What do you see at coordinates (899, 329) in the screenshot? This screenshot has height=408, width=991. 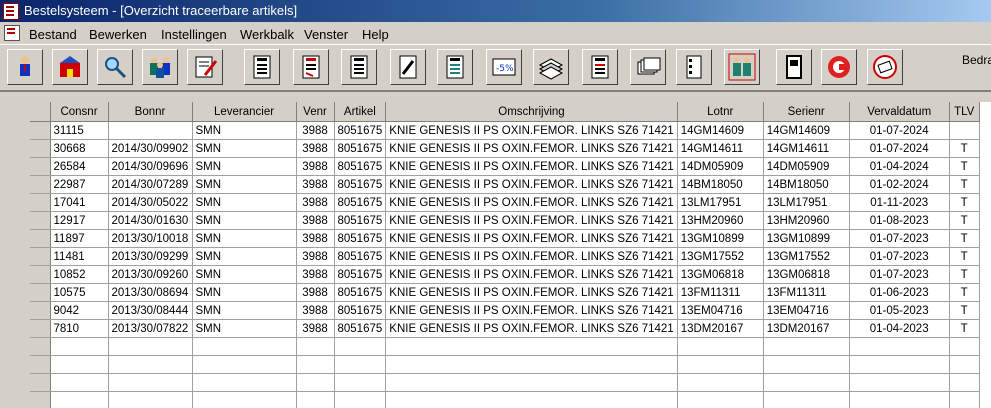 I see `table-cell: 01-04-2023` at bounding box center [899, 329].